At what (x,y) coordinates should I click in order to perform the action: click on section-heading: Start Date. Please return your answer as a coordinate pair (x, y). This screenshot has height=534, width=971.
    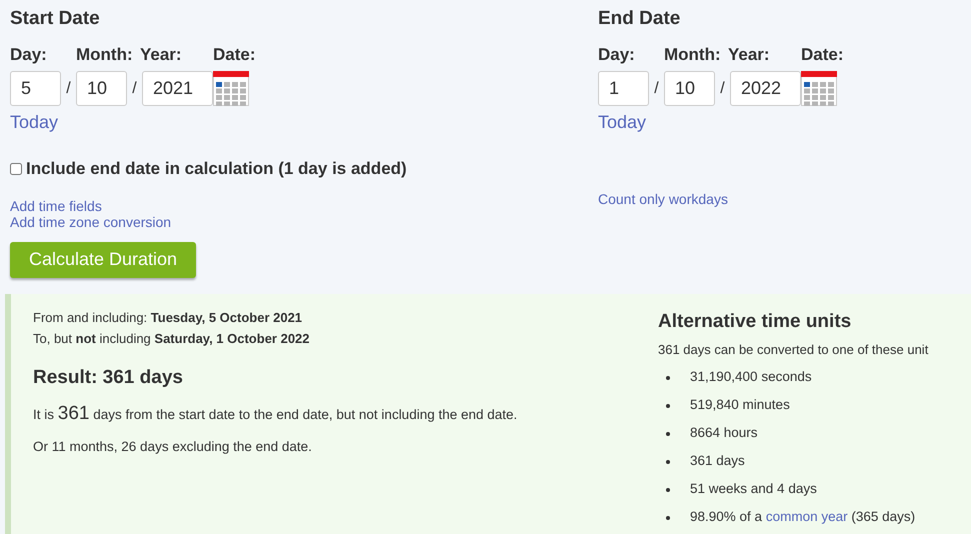
    Looking at the image, I should click on (55, 19).